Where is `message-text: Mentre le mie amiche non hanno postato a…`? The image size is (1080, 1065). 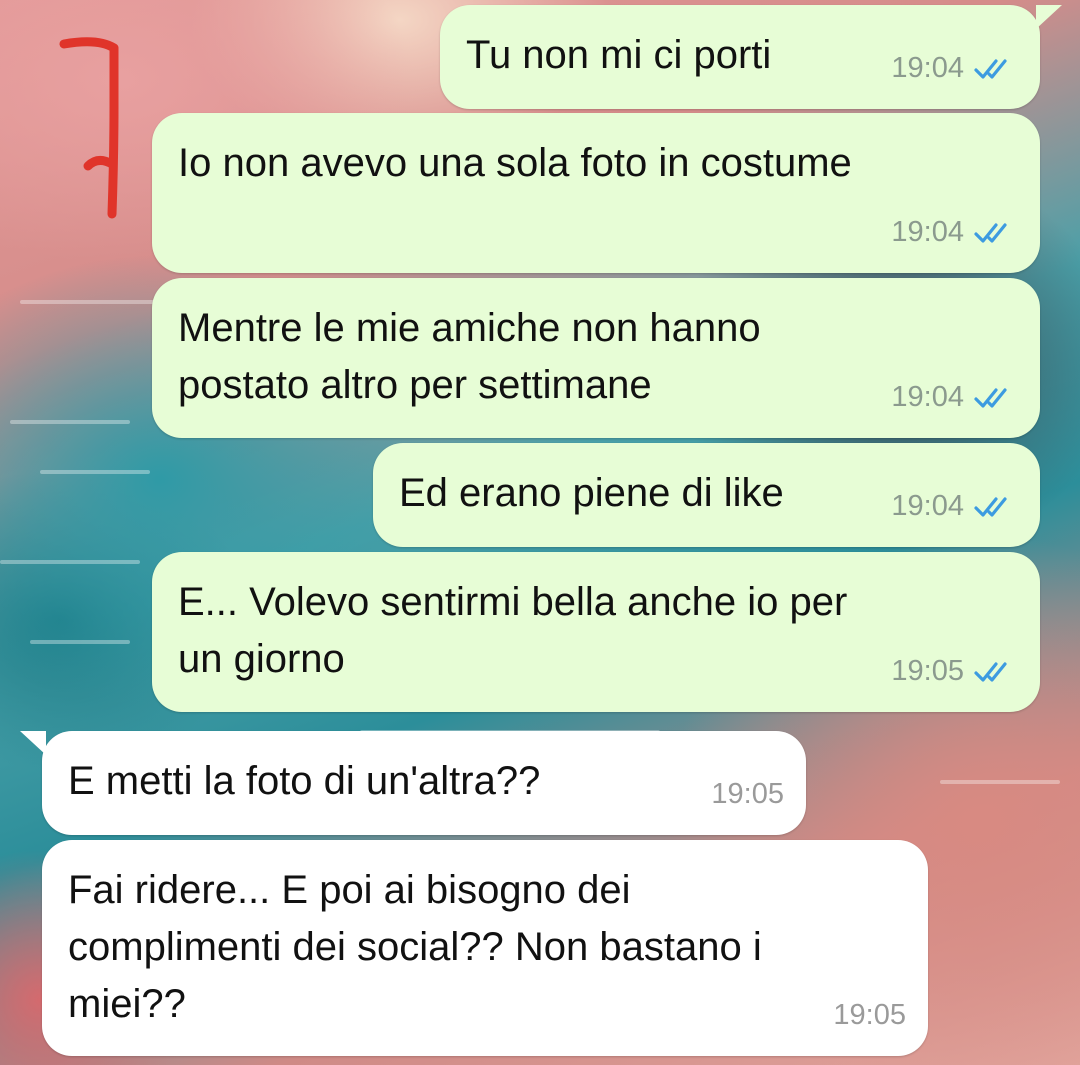
message-text: Mentre le mie amiche non hanno postato a… is located at coordinates (469, 356).